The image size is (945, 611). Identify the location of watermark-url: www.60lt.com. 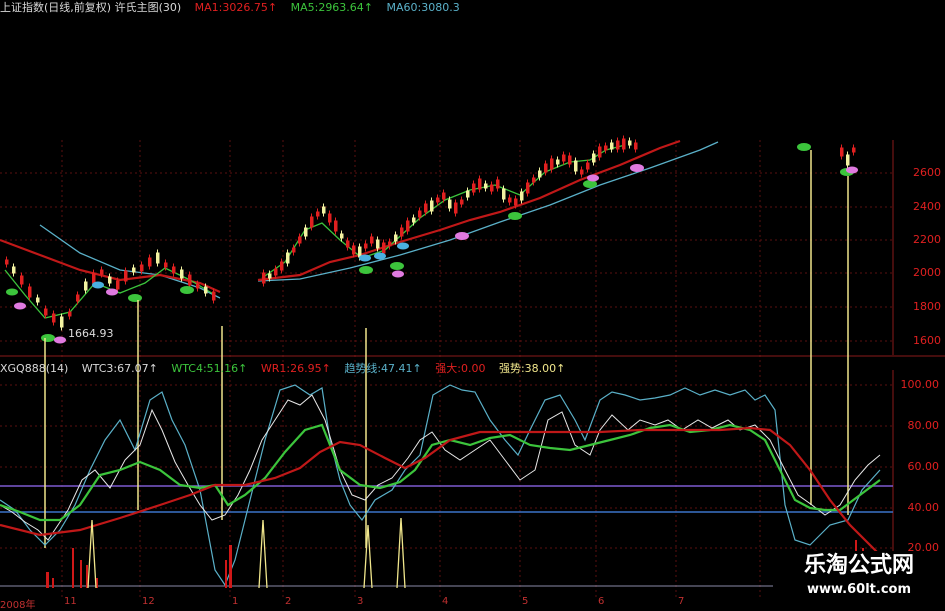
(859, 589).